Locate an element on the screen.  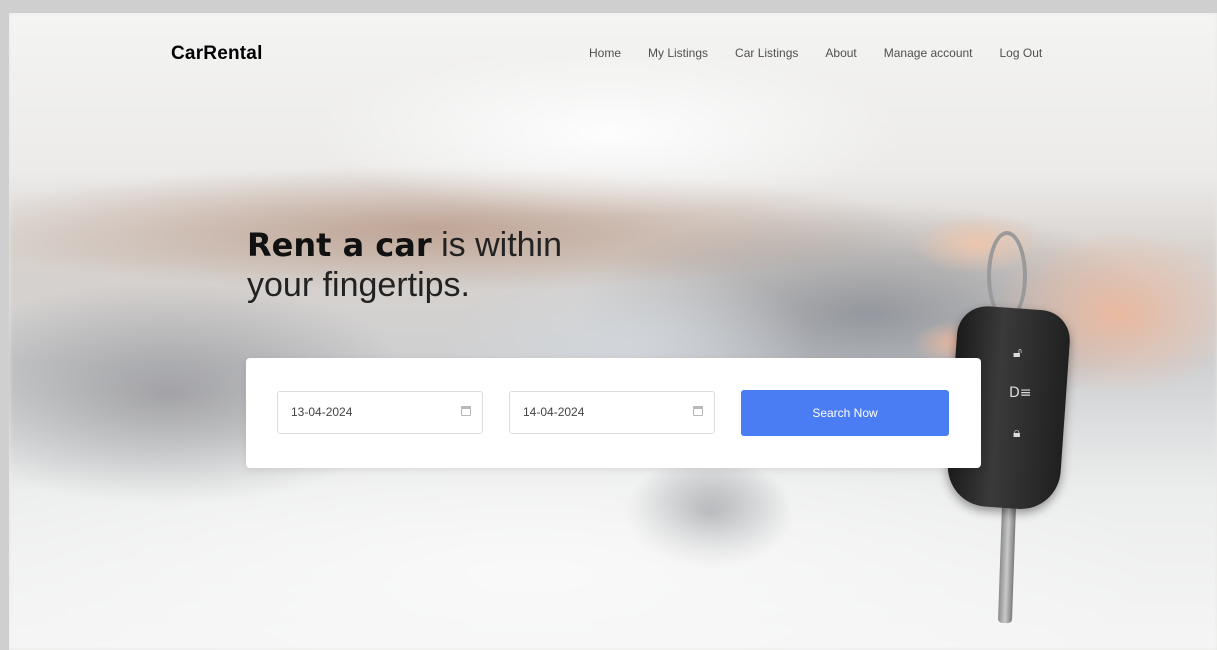
lock-icon: 🔒︎ is located at coordinates (1017, 433).